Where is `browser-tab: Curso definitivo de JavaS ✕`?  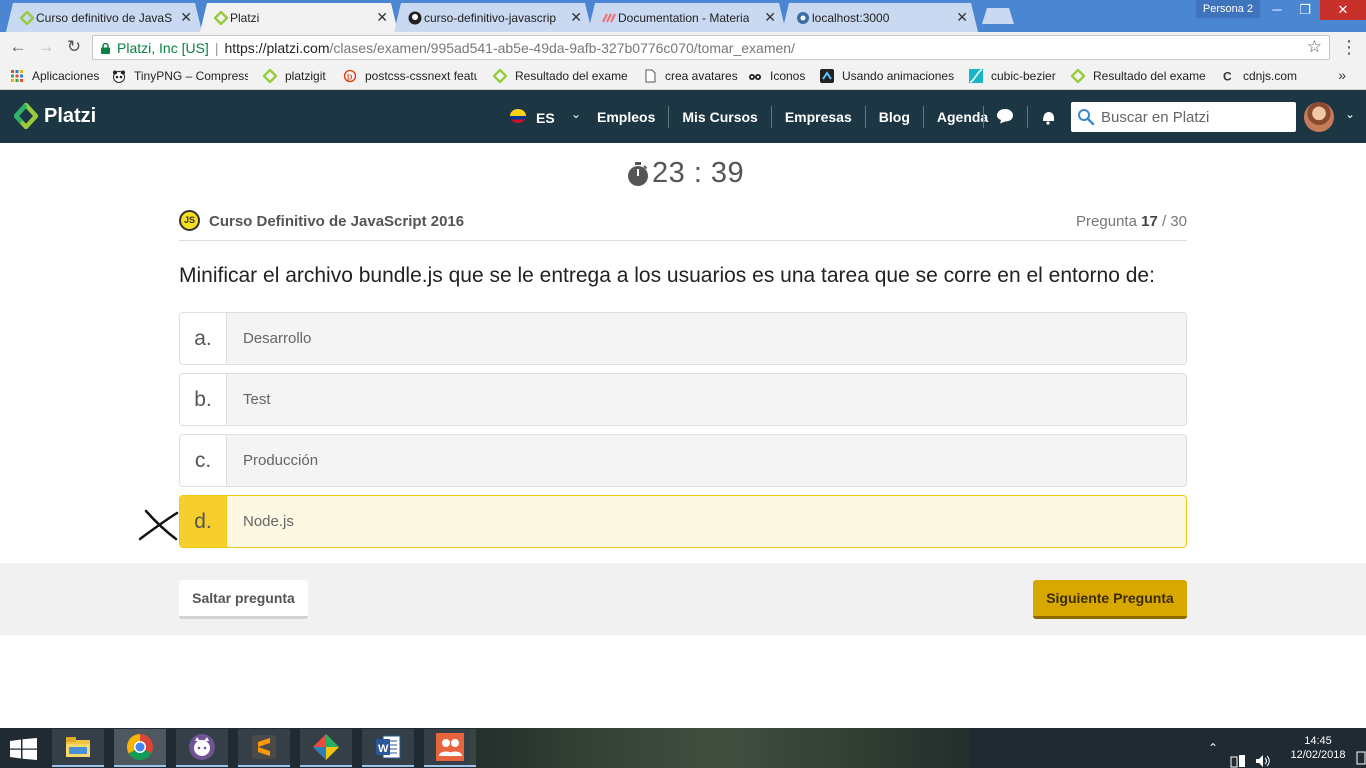
browser-tab: Curso definitivo de JavaS ✕ is located at coordinates (104, 17).